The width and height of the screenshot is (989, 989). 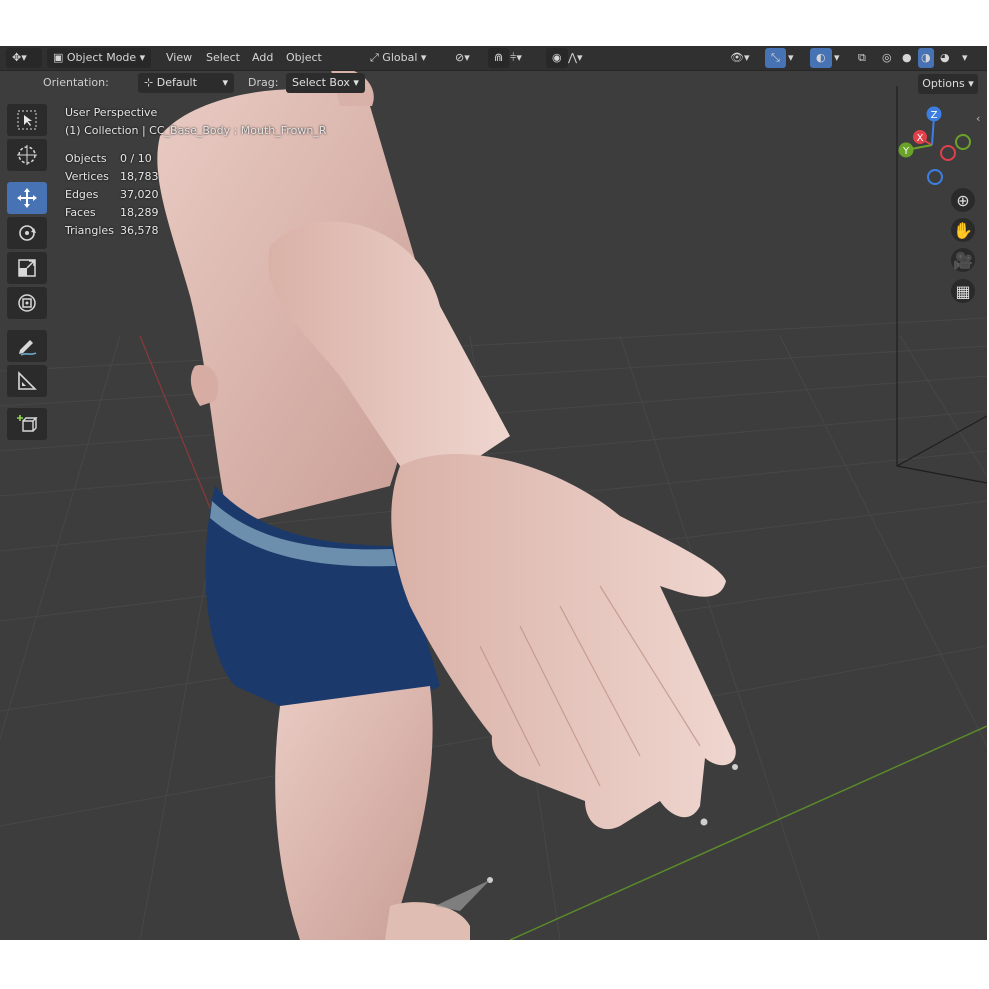 I want to click on visibility-button: 👁▾, so click(x=740, y=58).